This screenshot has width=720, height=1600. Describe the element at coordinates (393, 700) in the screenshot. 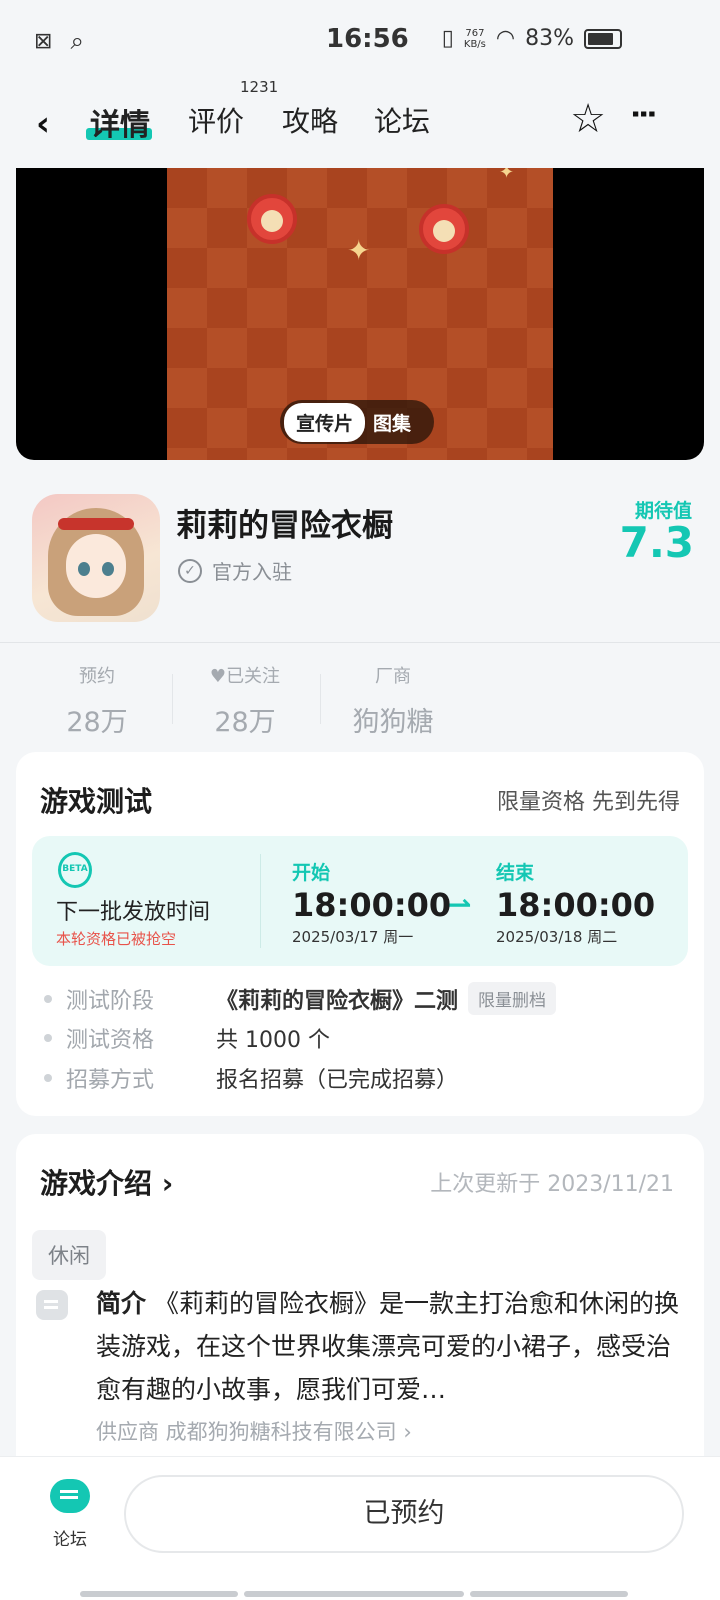

I see `stat-publisher: 厂商 狗狗糖` at that location.